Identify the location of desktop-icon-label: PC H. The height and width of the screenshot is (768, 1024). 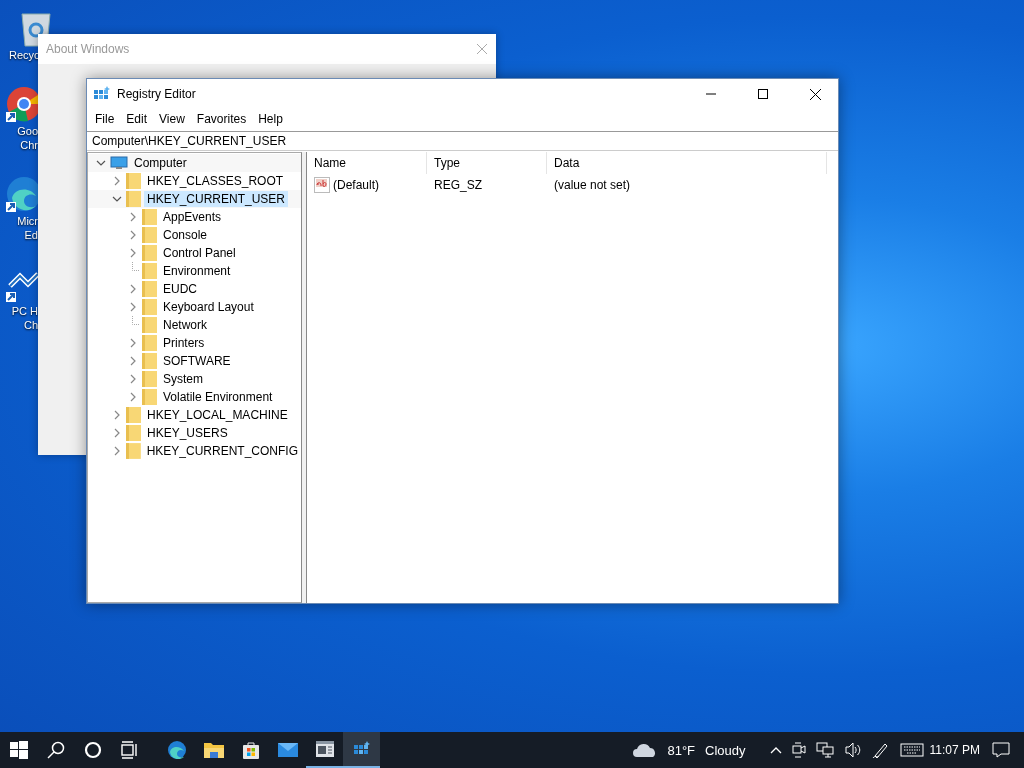
(24, 311).